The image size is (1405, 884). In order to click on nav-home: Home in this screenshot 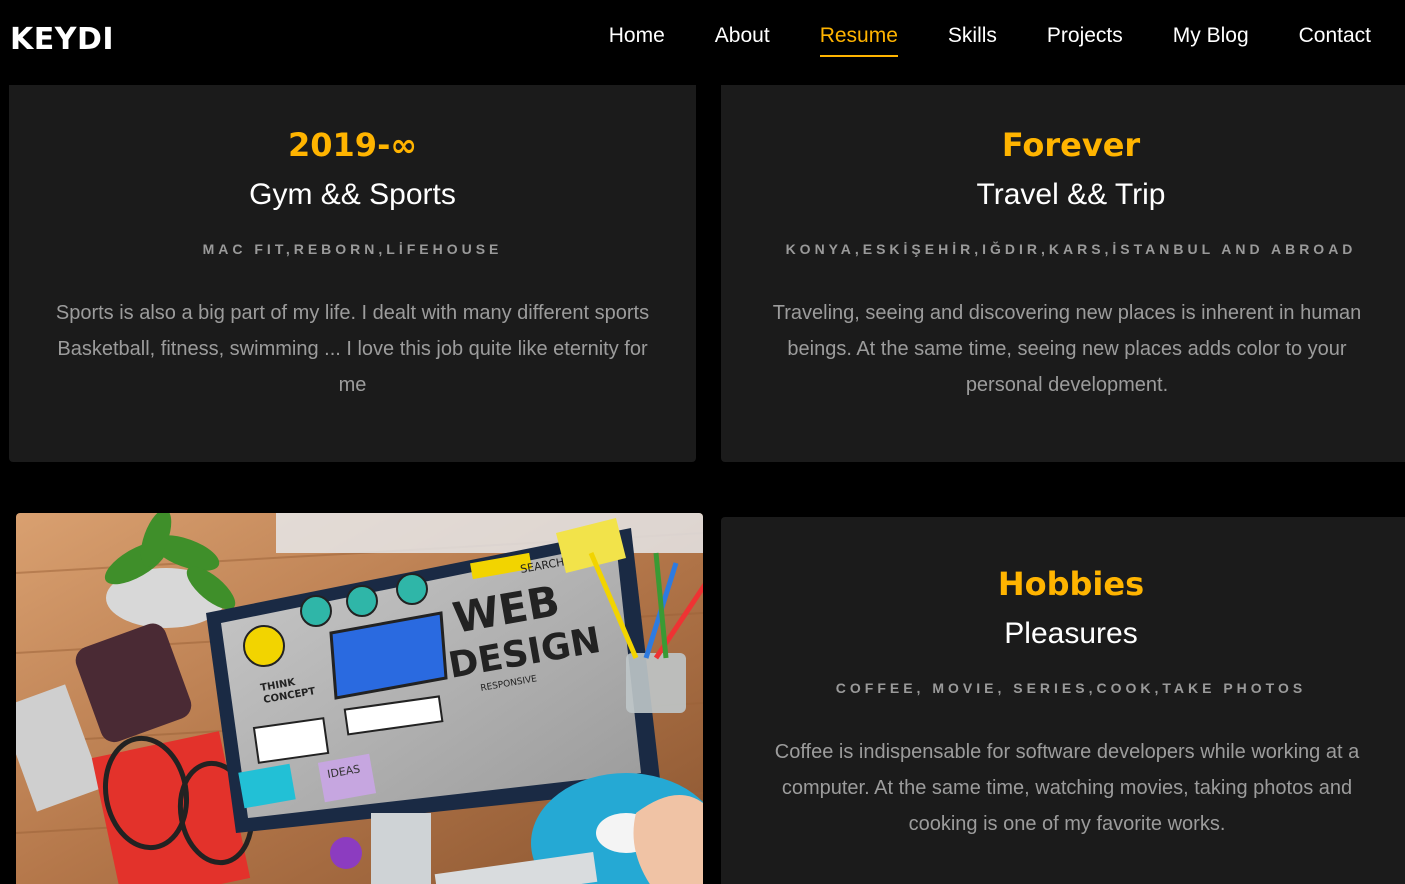, I will do `click(637, 40)`.